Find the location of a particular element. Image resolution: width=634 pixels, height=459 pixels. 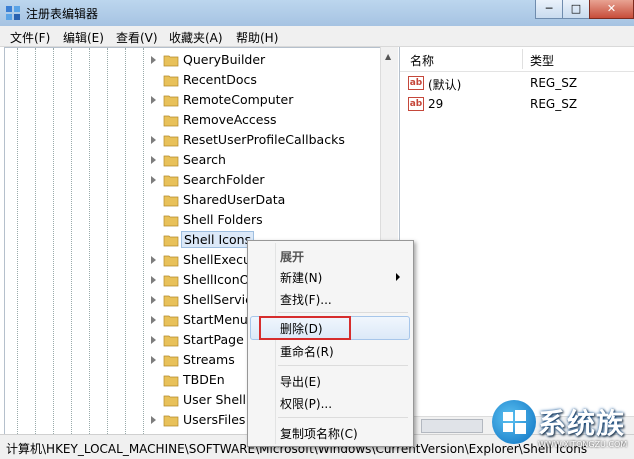

tree-item: SharedUserData is located at coordinates (193, 200).